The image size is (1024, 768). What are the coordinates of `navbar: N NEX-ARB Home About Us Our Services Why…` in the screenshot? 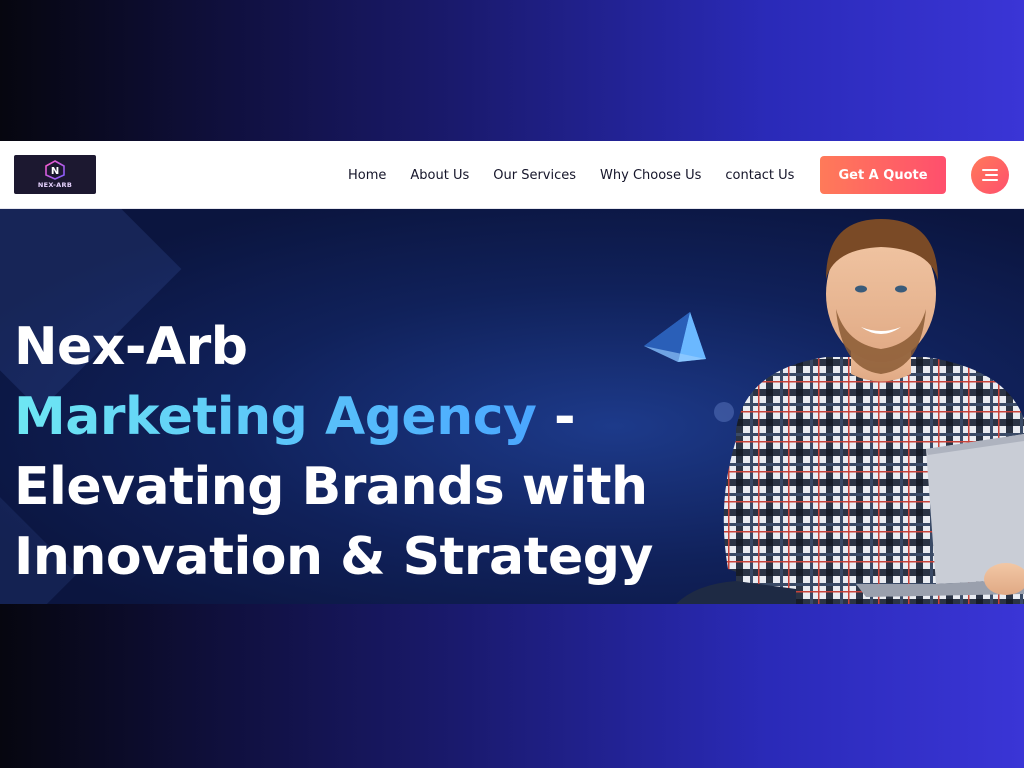 It's located at (512, 175).